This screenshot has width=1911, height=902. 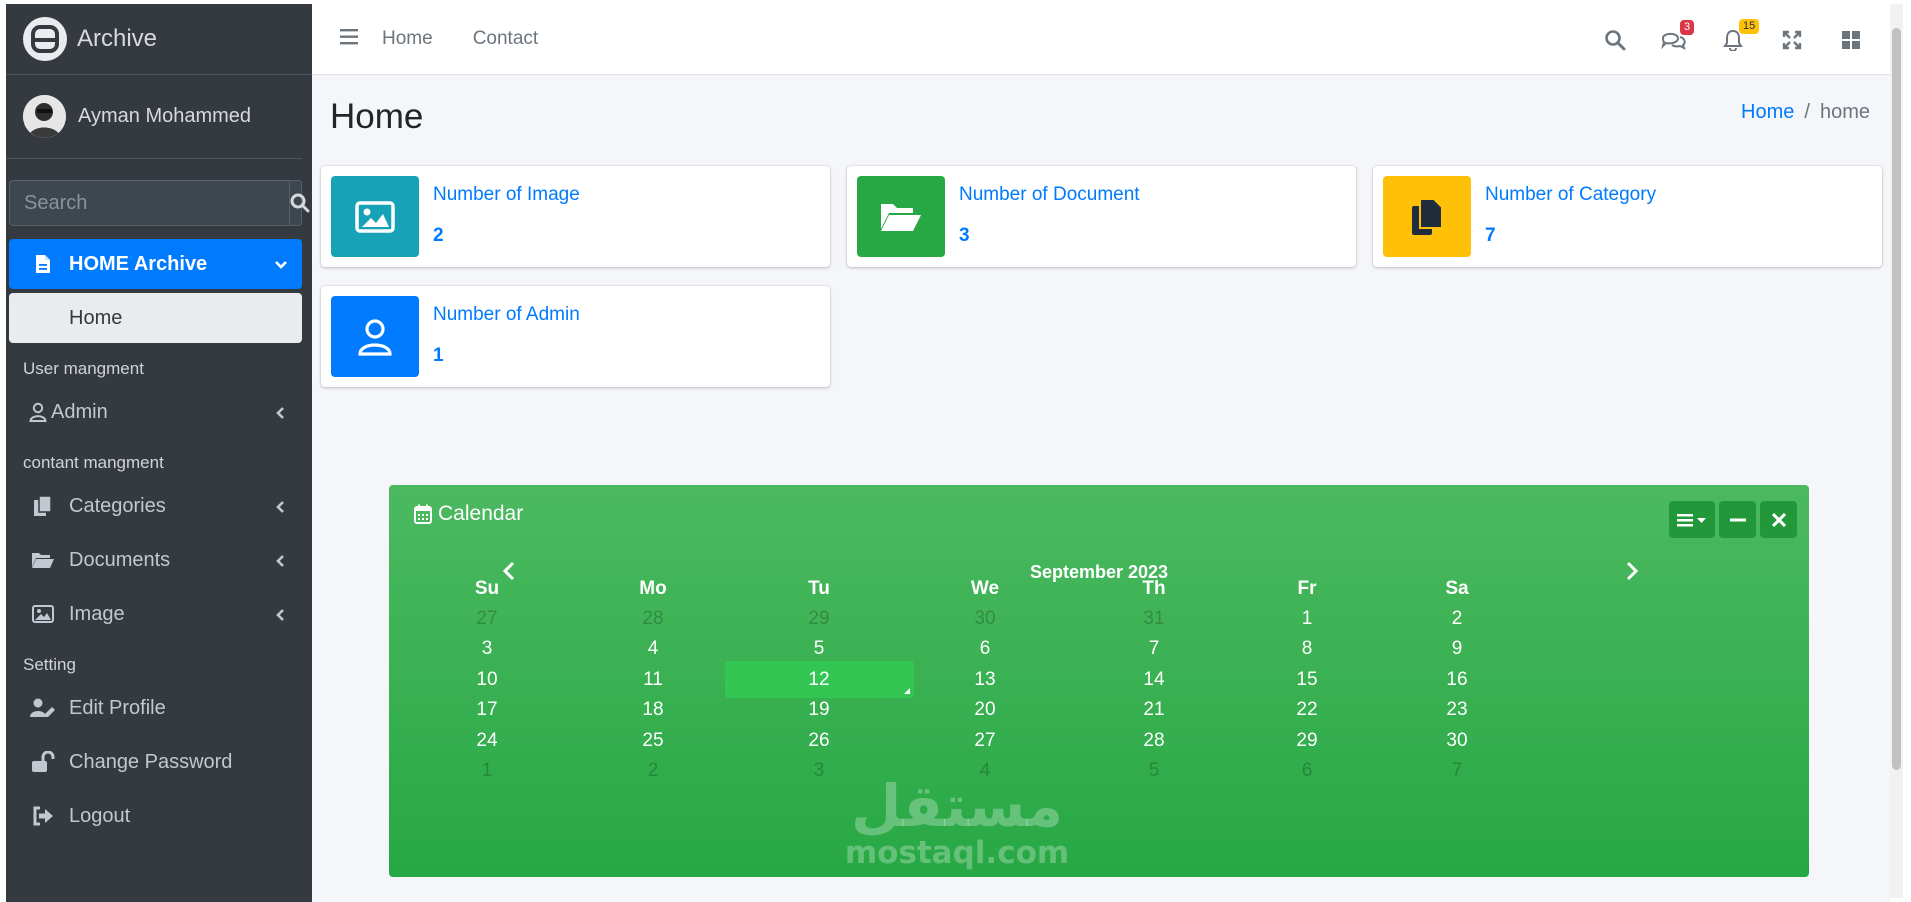 I want to click on calendar-day: 4, so click(x=653, y=649).